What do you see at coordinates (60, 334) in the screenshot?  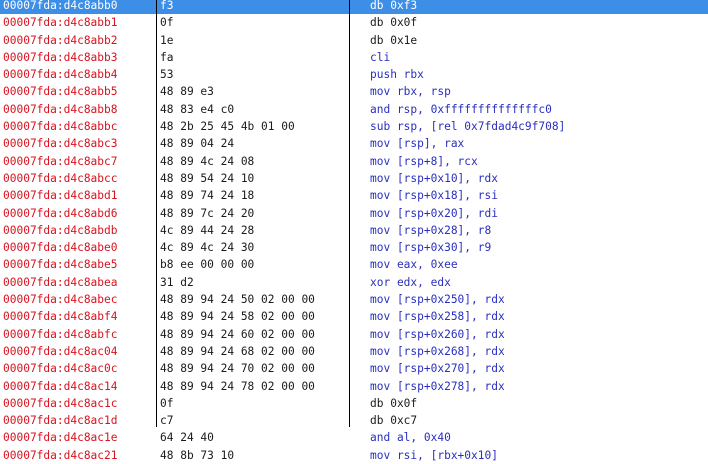 I see `row-address: 00007fda:d4c8abfc` at bounding box center [60, 334].